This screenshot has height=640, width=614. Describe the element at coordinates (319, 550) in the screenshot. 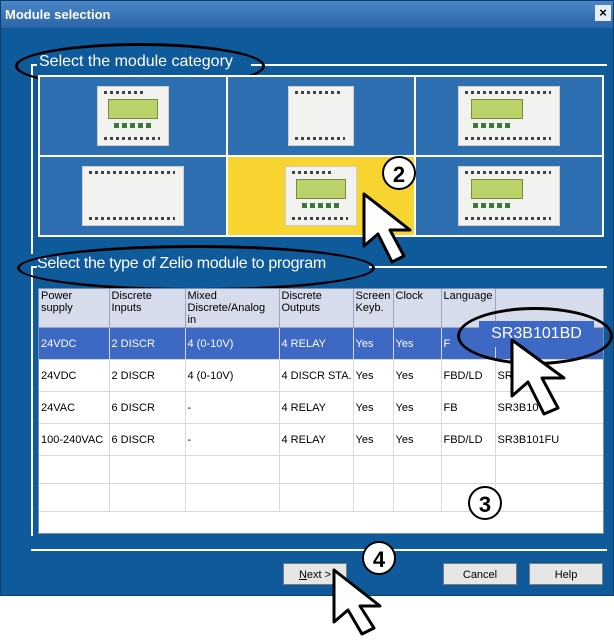

I see `footer-separator` at that location.